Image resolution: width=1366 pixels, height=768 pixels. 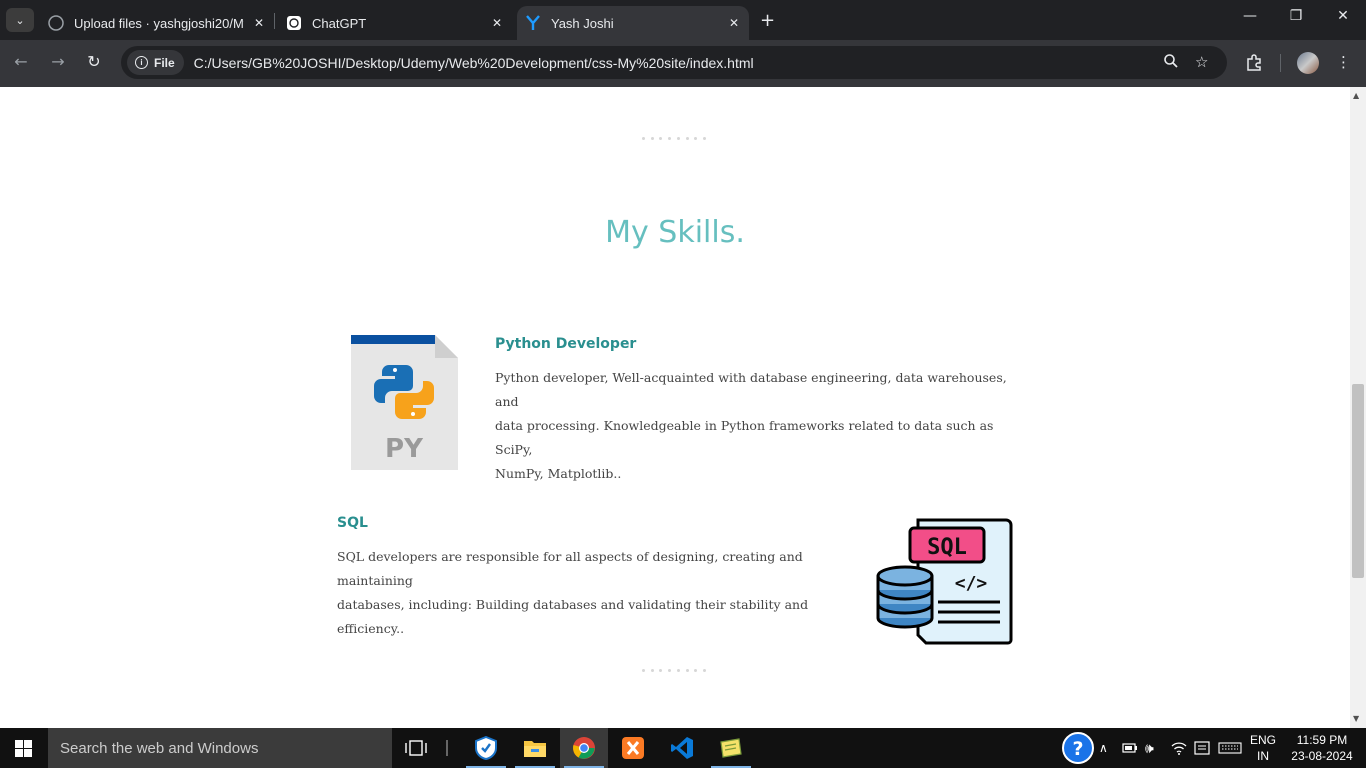 What do you see at coordinates (404, 402) in the screenshot?
I see `python-file-icon: PY` at bounding box center [404, 402].